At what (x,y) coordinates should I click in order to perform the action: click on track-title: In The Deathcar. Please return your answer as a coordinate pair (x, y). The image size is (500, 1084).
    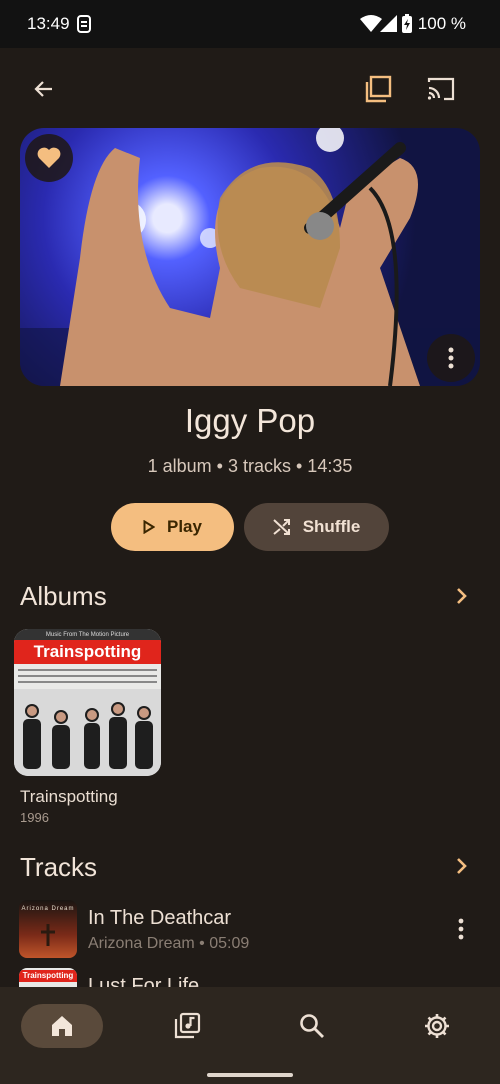
    Looking at the image, I should click on (160, 918).